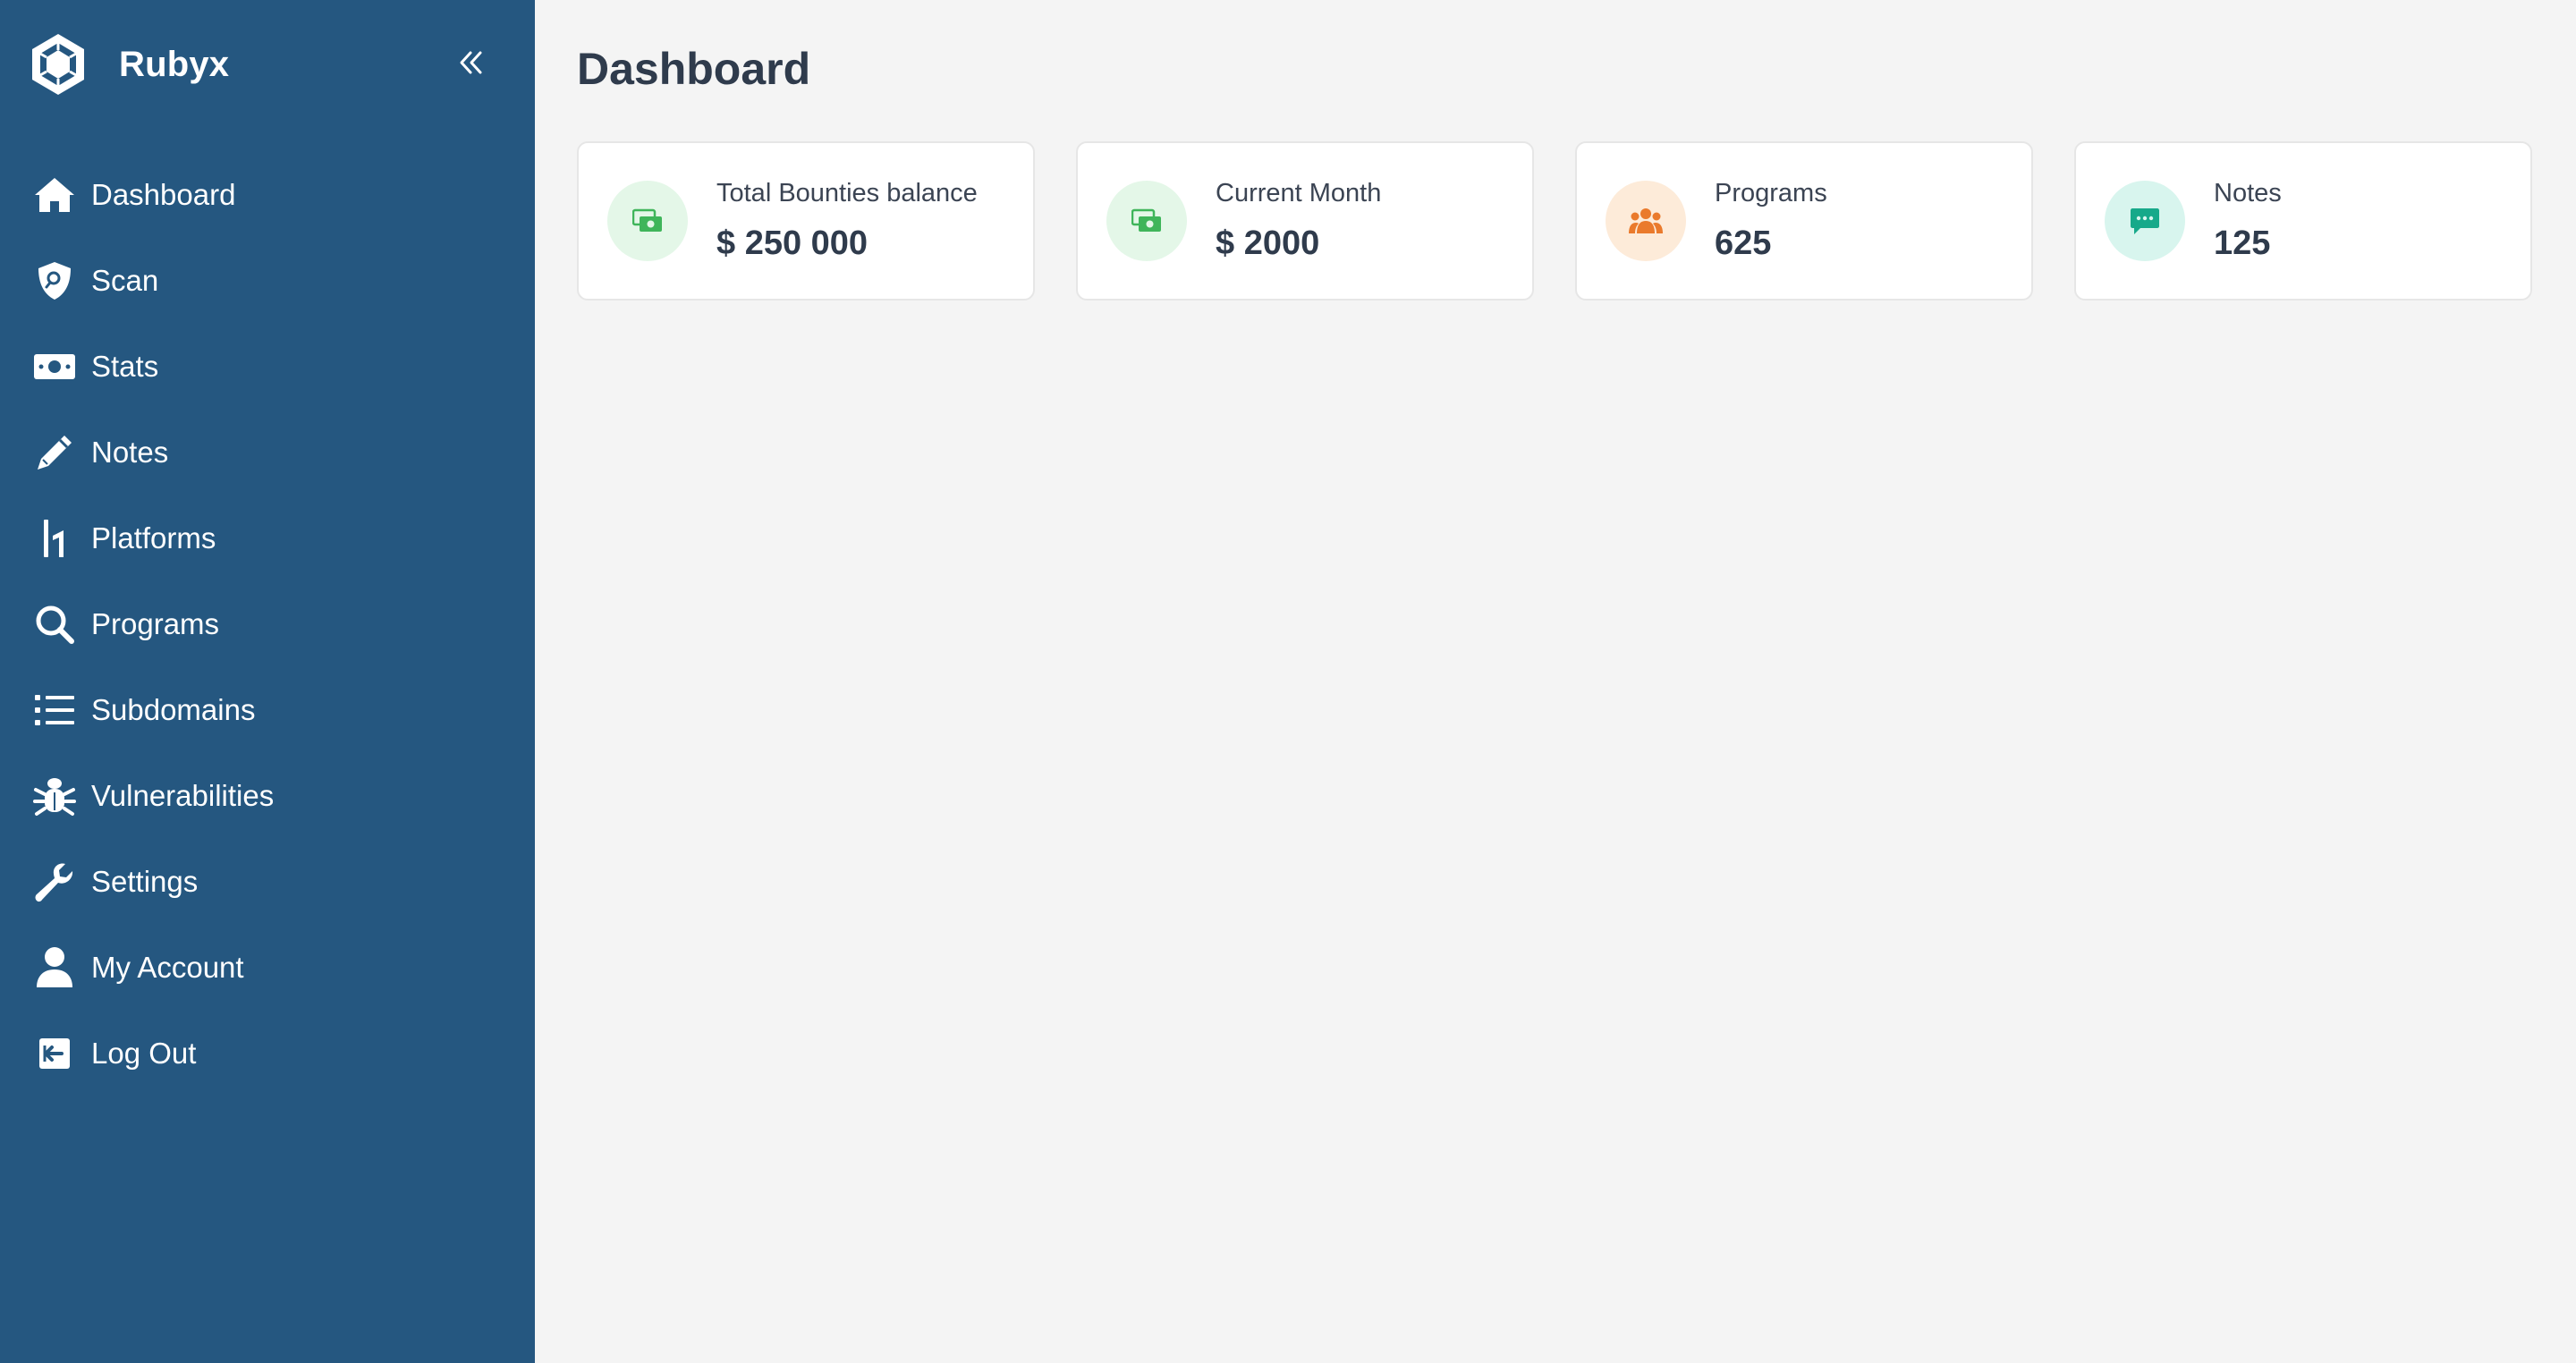  I want to click on sidebar-item-label: My Account, so click(167, 968).